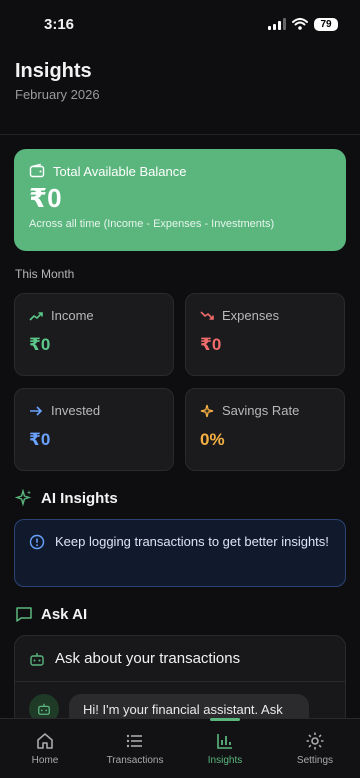 Image resolution: width=360 pixels, height=778 pixels. Describe the element at coordinates (76, 410) in the screenshot. I see `invested-label: Invested` at that location.